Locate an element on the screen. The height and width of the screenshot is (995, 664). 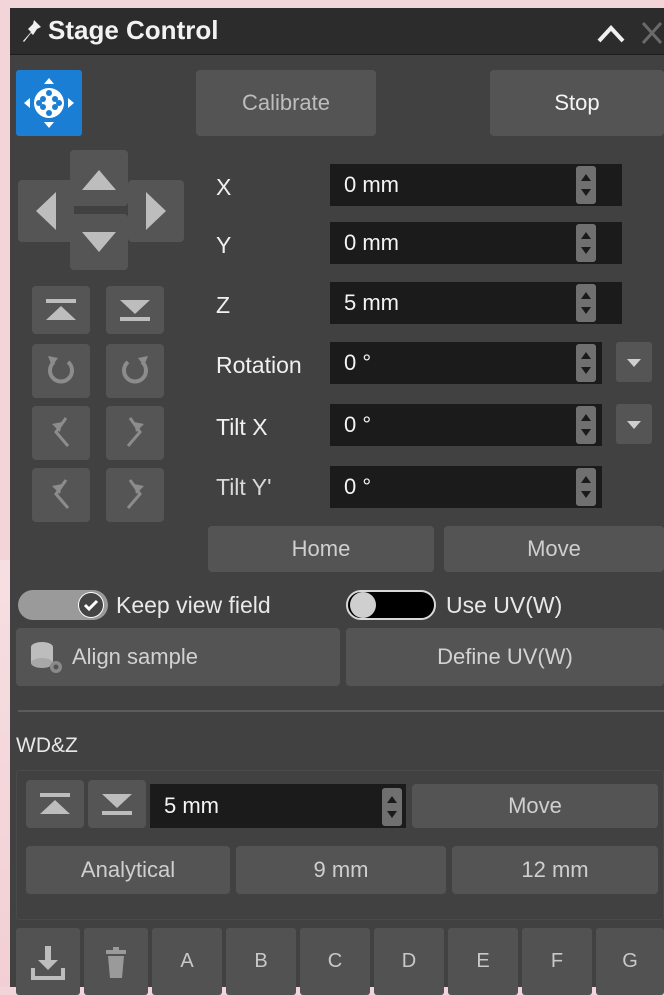
pin-icon is located at coordinates (32, 31).